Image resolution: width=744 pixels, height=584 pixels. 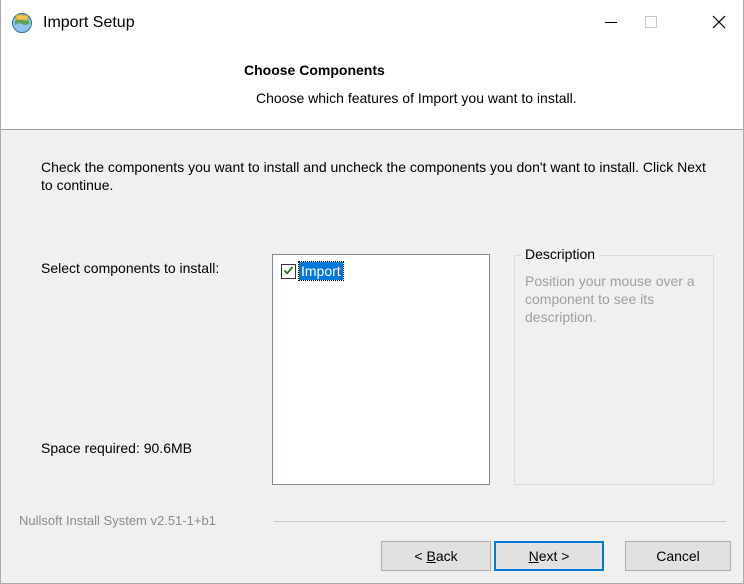 I want to click on select-components-label: Select components to install:, so click(x=130, y=268).